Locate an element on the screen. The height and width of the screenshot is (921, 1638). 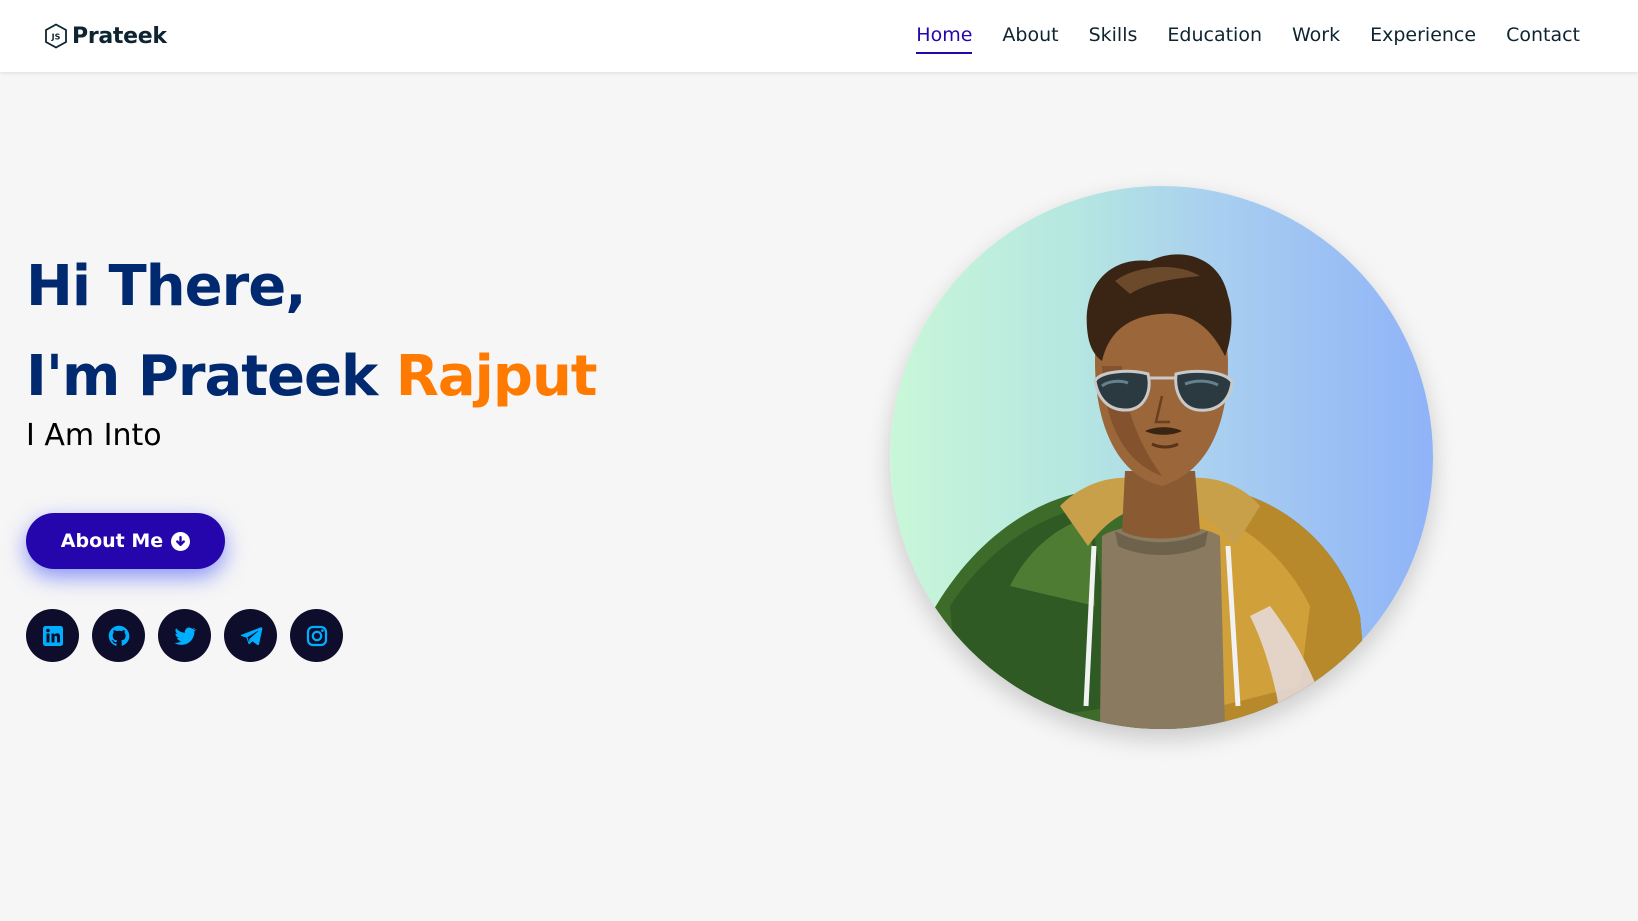
instagram-icon is located at coordinates (316, 635).